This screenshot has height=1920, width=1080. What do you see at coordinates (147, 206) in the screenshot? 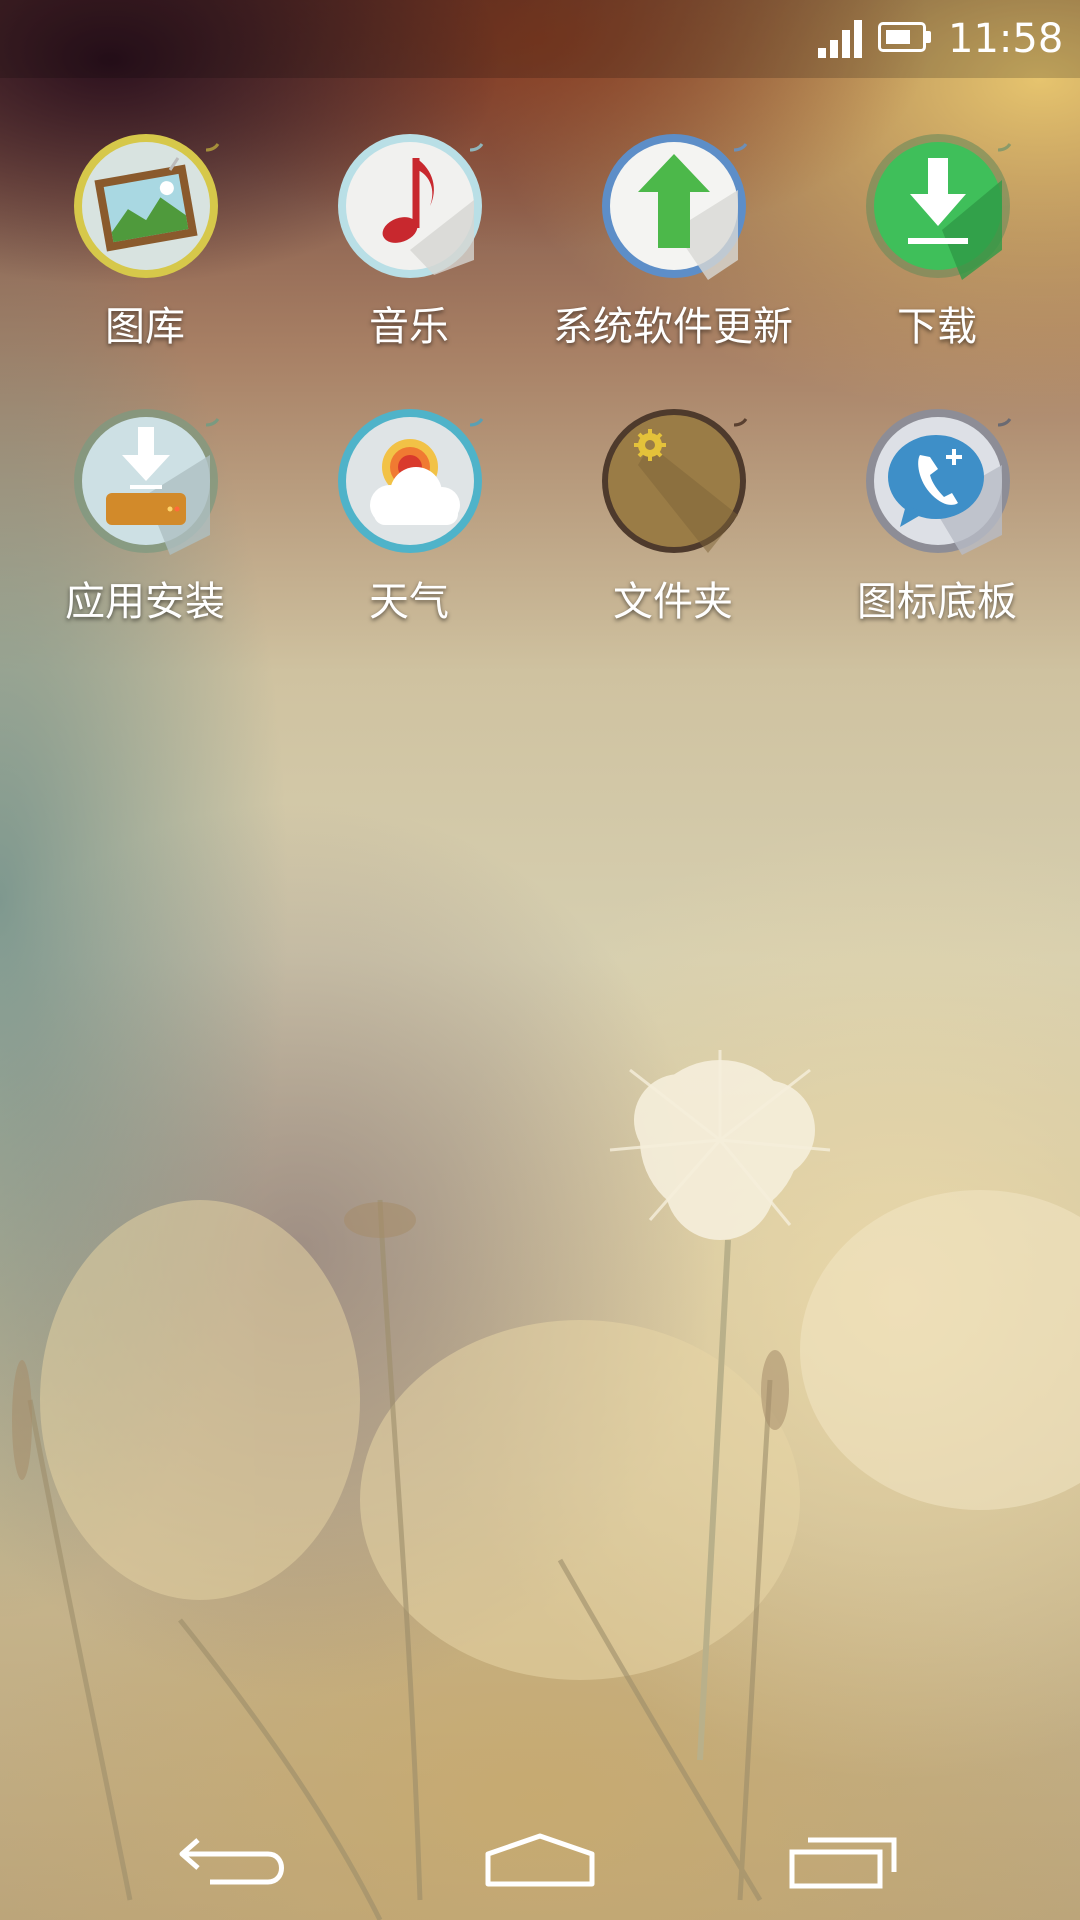
I see `gallery-icon` at bounding box center [147, 206].